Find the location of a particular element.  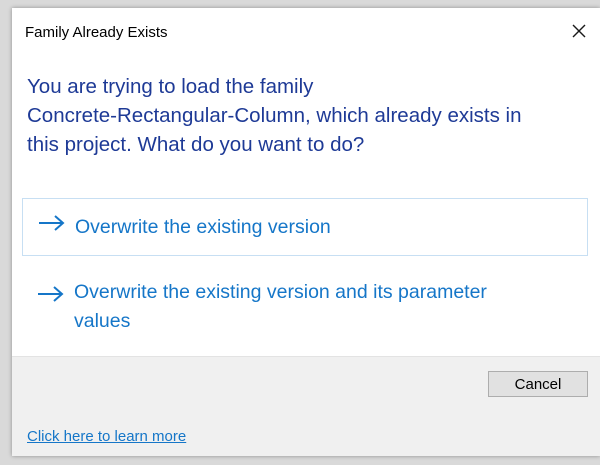

close-icon is located at coordinates (579, 31).